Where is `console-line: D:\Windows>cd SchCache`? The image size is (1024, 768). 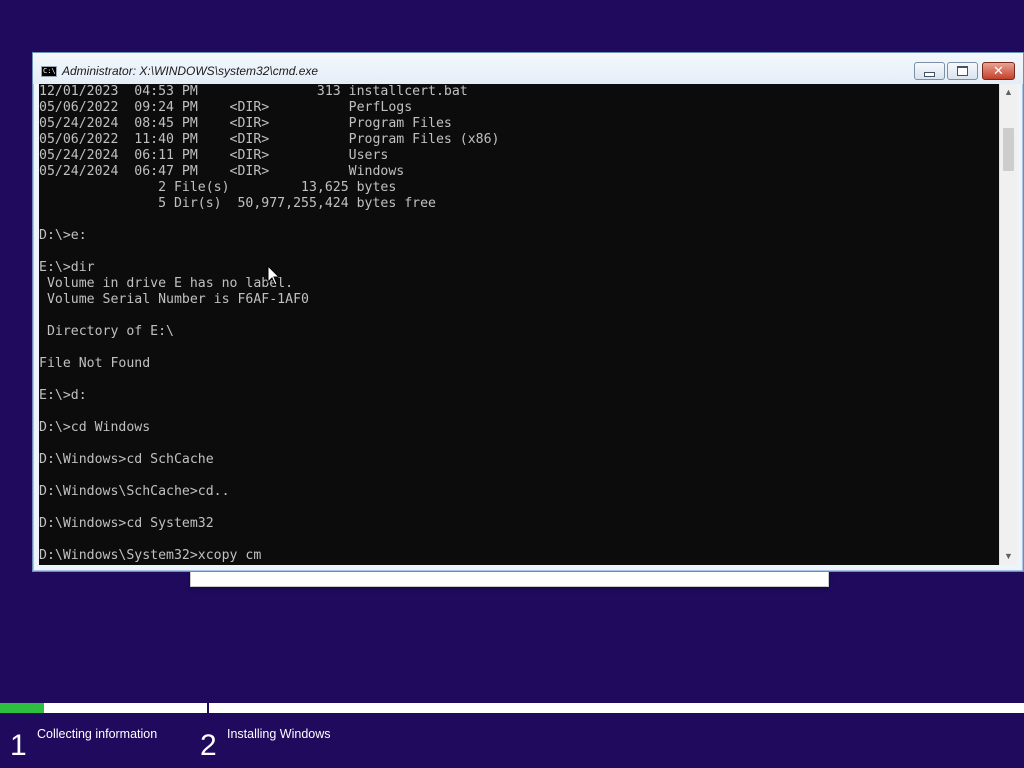
console-line: D:\Windows>cd SchCache is located at coordinates (126, 459).